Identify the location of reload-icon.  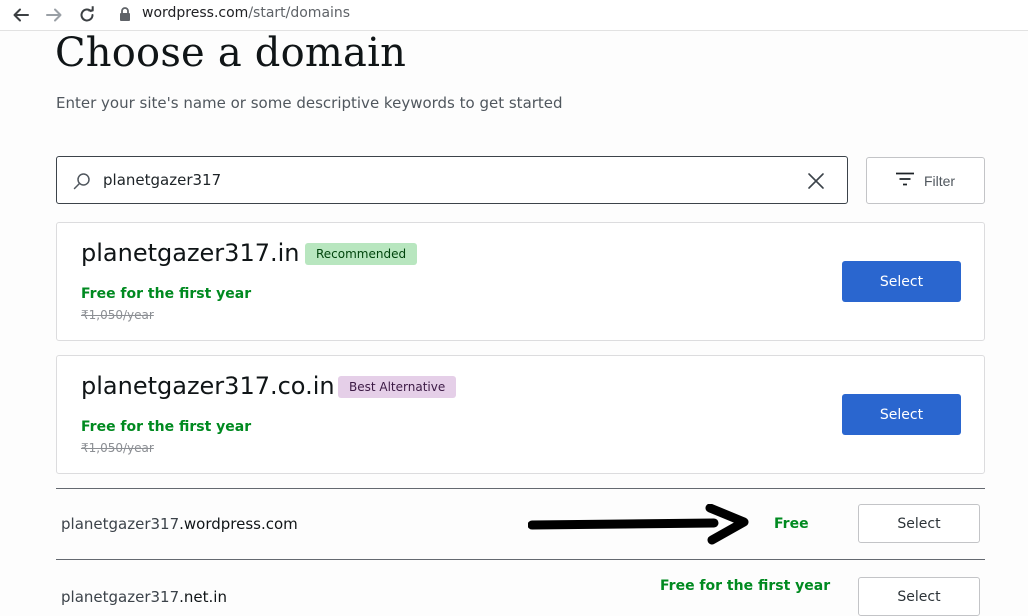
(87, 15).